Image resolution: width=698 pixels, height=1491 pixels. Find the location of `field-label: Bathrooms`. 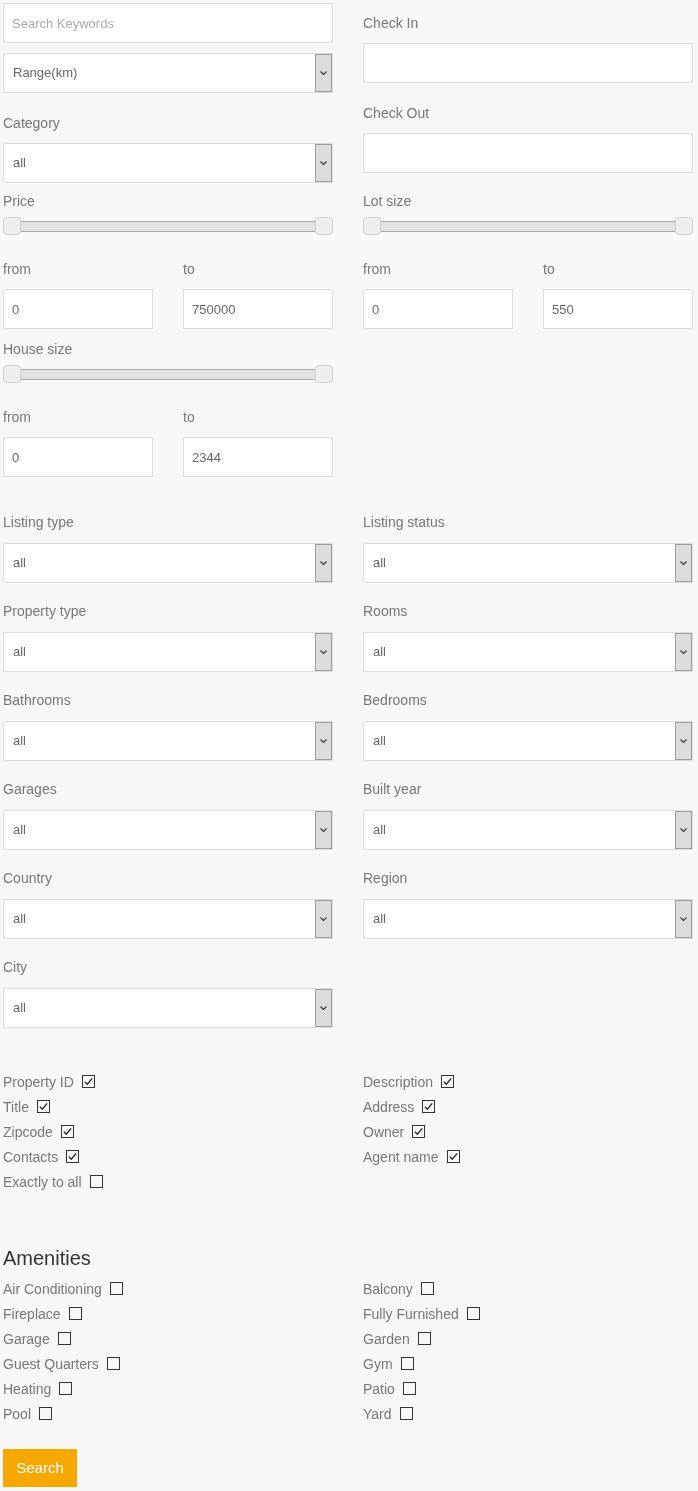

field-label: Bathrooms is located at coordinates (37, 700).